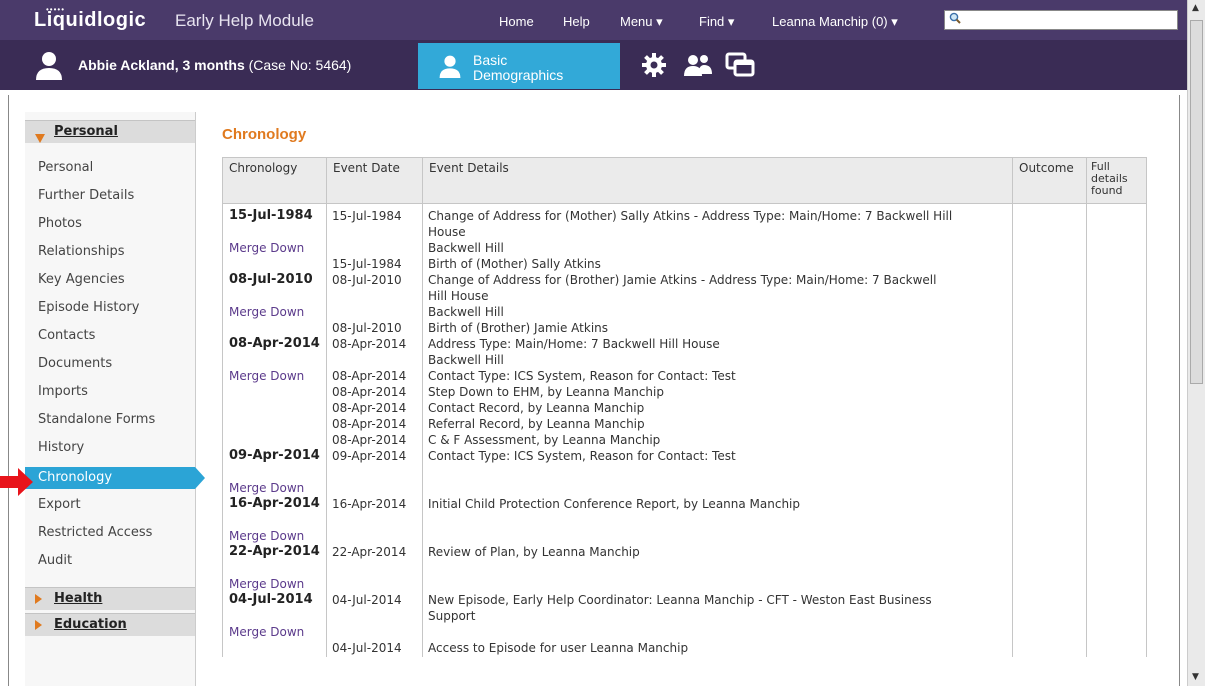  What do you see at coordinates (274, 504) in the screenshot?
I see `chronology-cell-line: 16-Apr-2014` at bounding box center [274, 504].